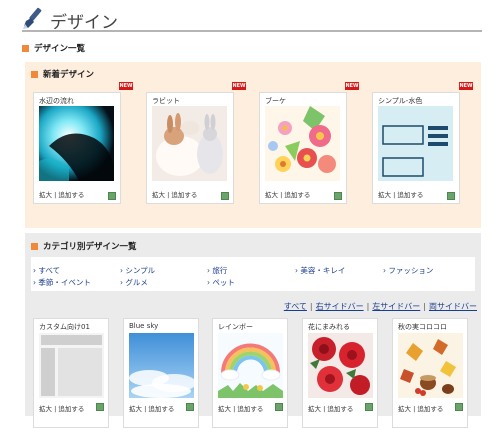  I want to click on design-card: ブーケ 拡大 | 追加する, so click(303, 148).